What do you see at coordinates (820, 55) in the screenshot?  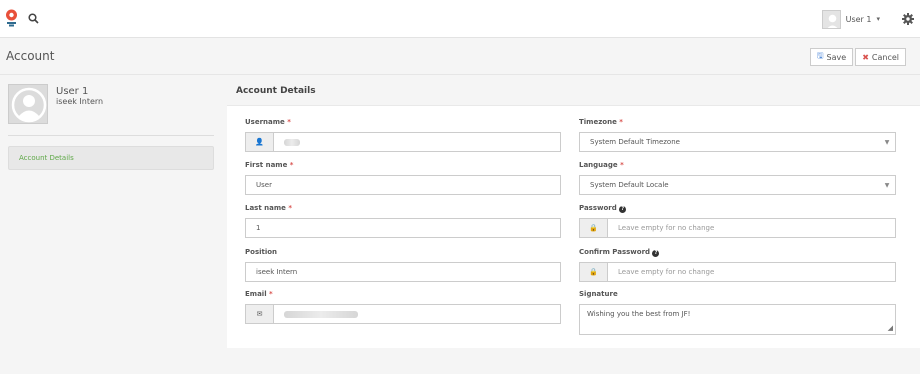 I see `floppy-disk-icon: 🖫` at bounding box center [820, 55].